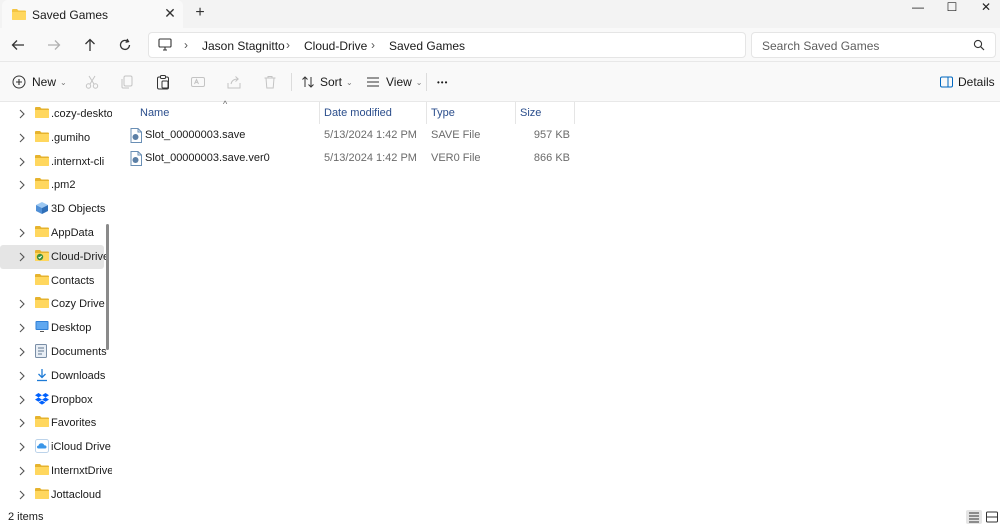 The width and height of the screenshot is (1000, 524). I want to click on nav-scrollbar, so click(107, 287).